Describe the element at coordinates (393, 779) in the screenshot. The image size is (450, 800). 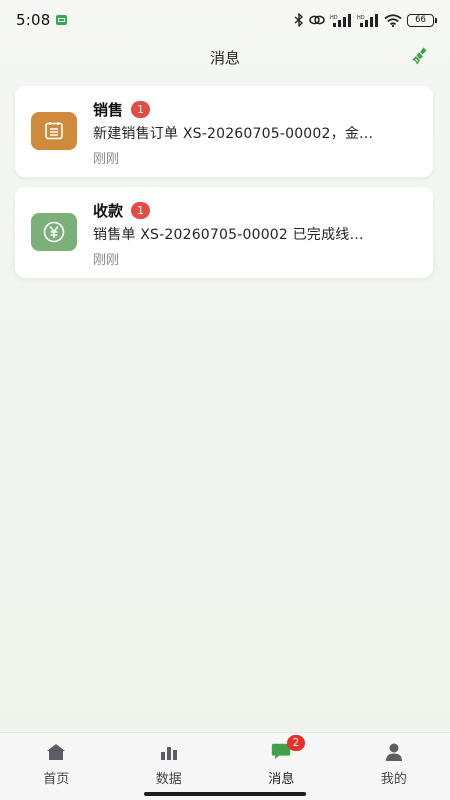
I see `tab-label: 我的` at that location.